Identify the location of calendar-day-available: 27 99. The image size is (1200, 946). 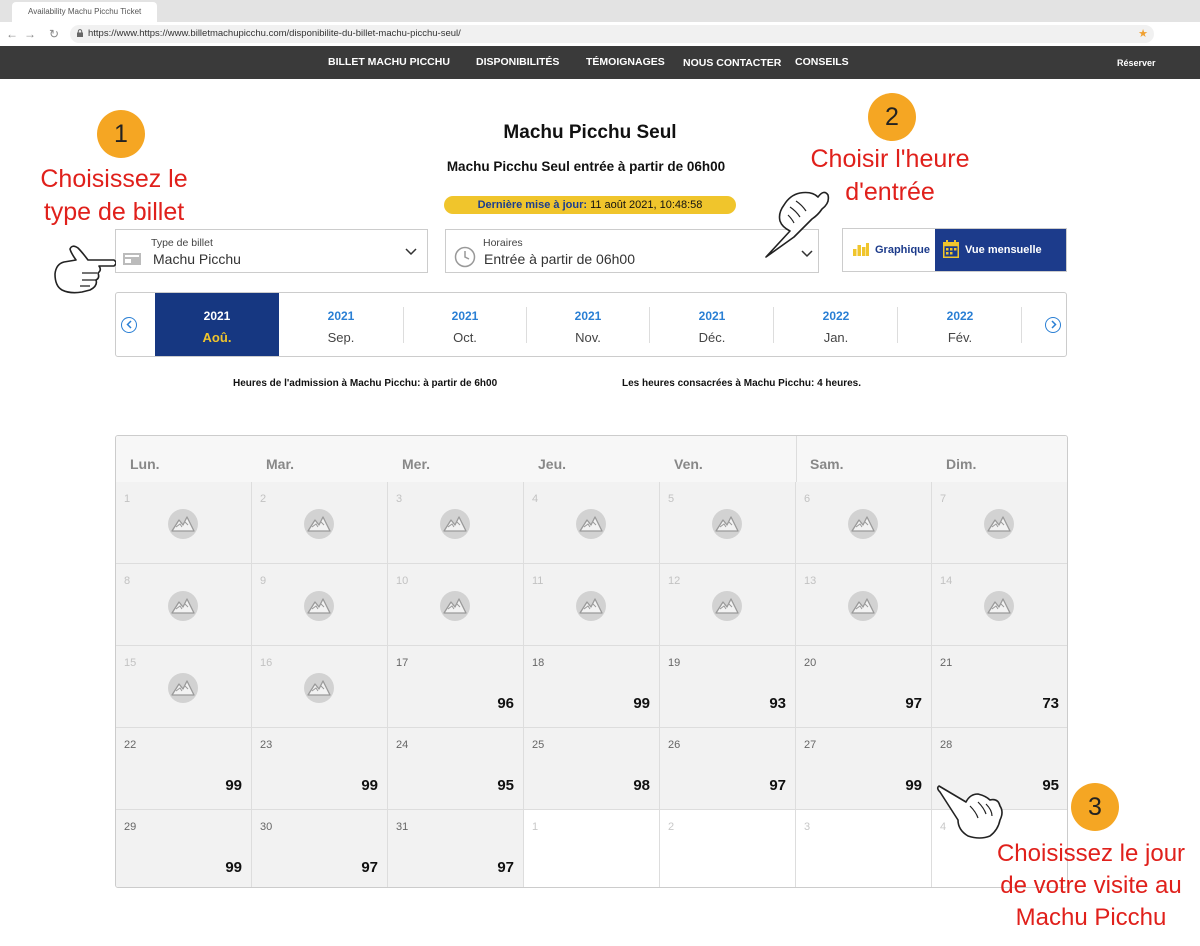
(864, 769).